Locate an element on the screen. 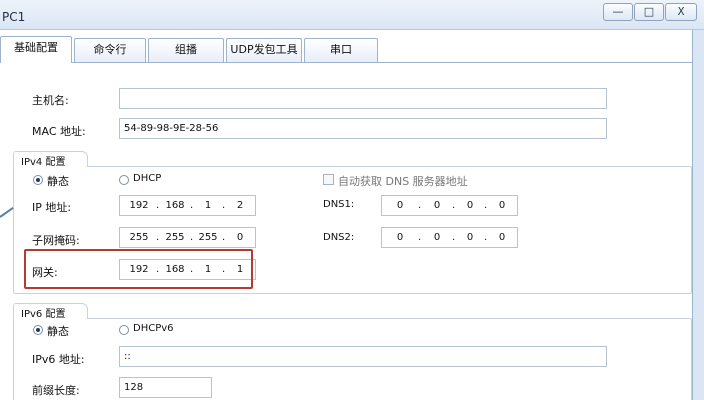 This screenshot has height=400, width=704. tab-udp-tool: UDP发包工具 is located at coordinates (264, 50).